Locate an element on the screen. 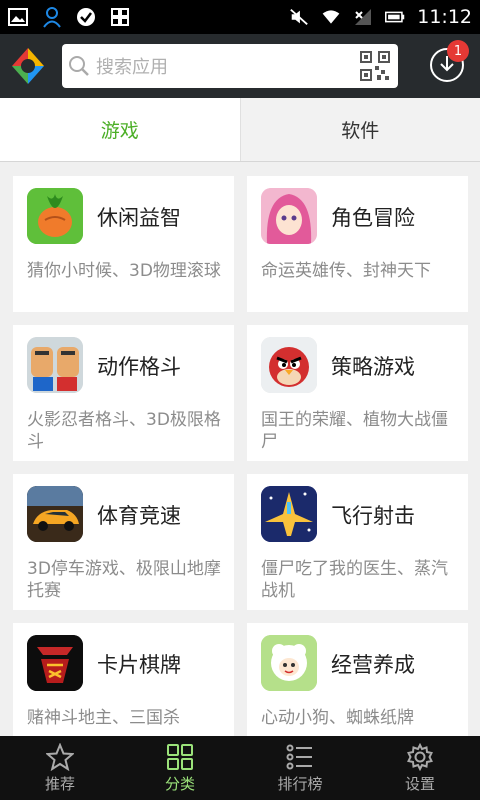 This screenshot has width=480, height=800. sanguosha-game-icon is located at coordinates (55, 663).